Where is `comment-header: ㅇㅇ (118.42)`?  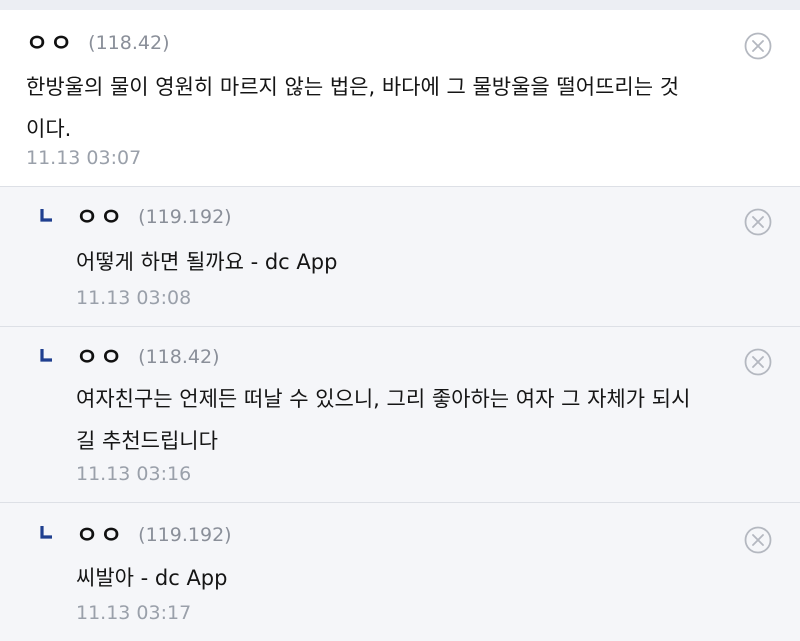
comment-header: ㅇㅇ (118.42) is located at coordinates (97, 43).